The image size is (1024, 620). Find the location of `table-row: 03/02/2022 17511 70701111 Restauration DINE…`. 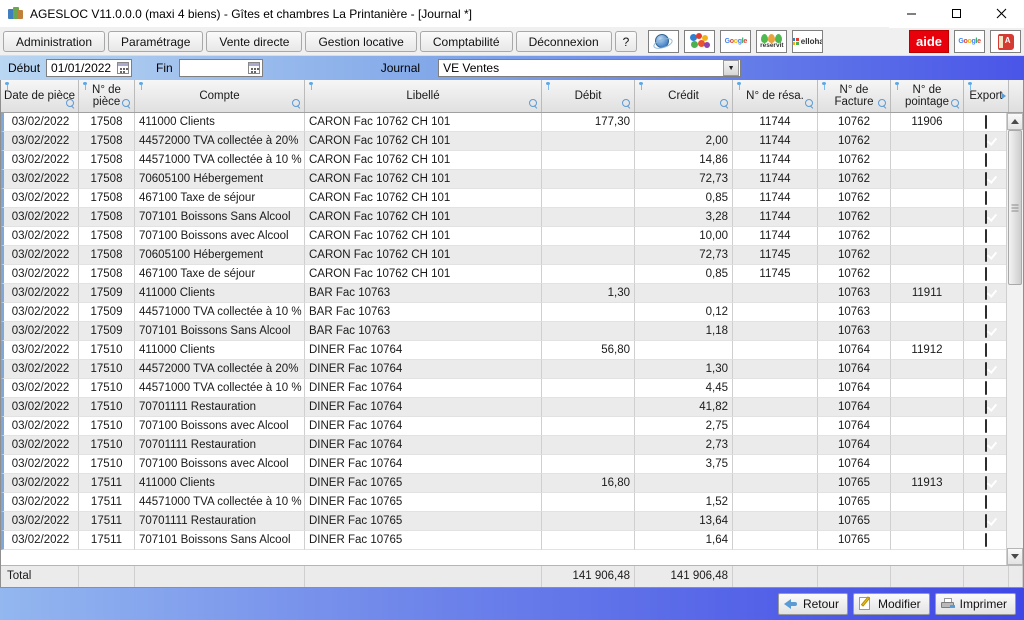

table-row: 03/02/2022 17511 70701111 Restauration DINE… is located at coordinates (503, 521).